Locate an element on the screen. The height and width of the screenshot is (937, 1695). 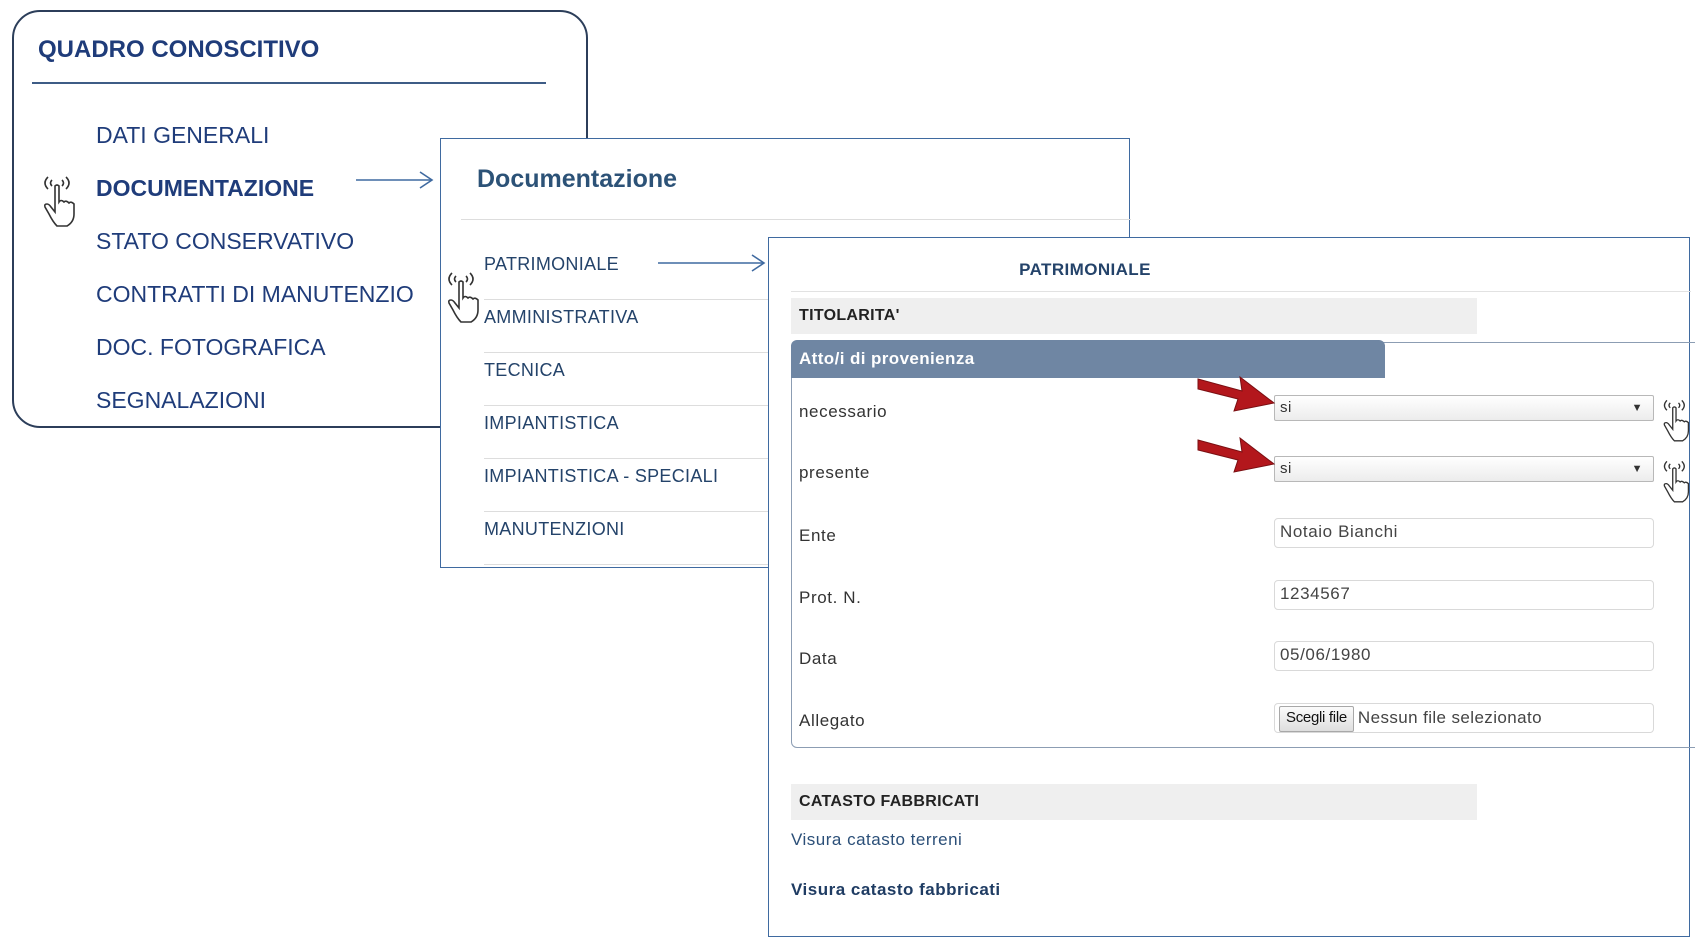
visura-terreni-link: Visura catasto terreni is located at coordinates (876, 840).